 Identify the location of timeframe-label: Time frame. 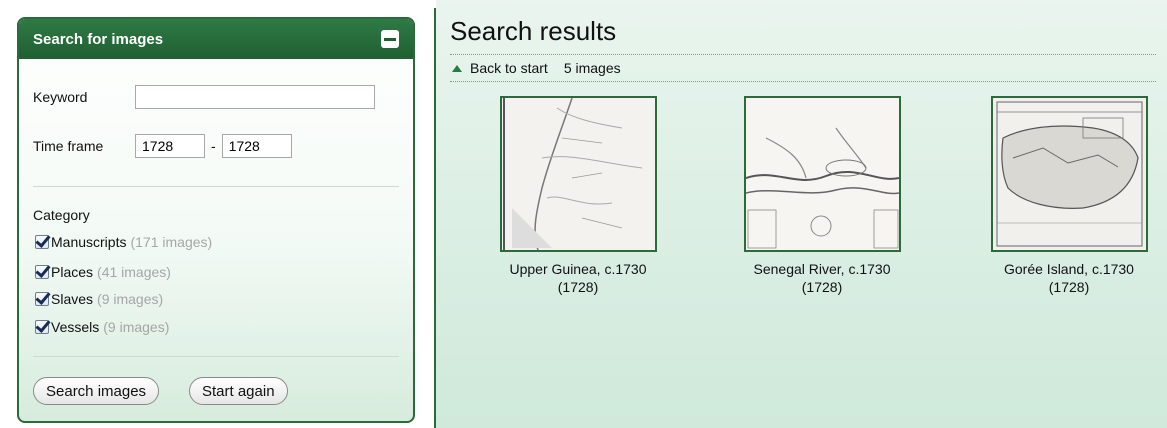
(68, 146).